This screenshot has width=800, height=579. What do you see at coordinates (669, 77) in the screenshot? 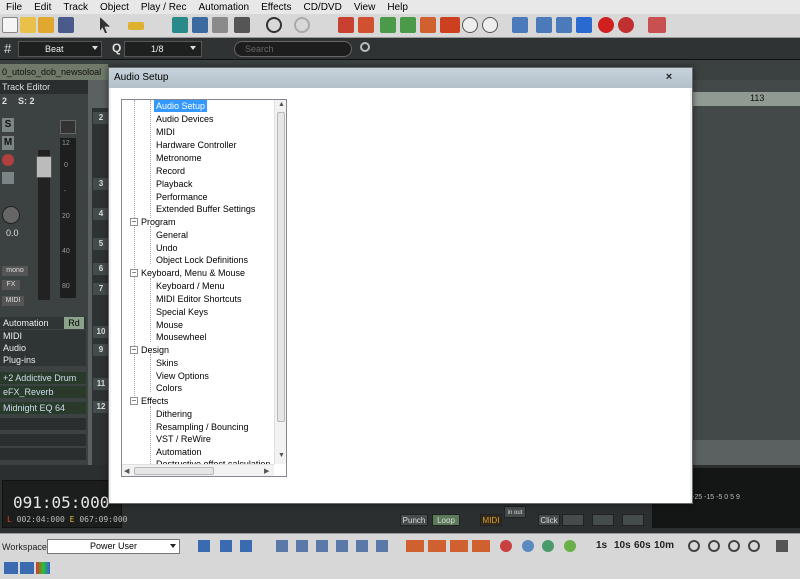
I see `close-button: ×` at bounding box center [669, 77].